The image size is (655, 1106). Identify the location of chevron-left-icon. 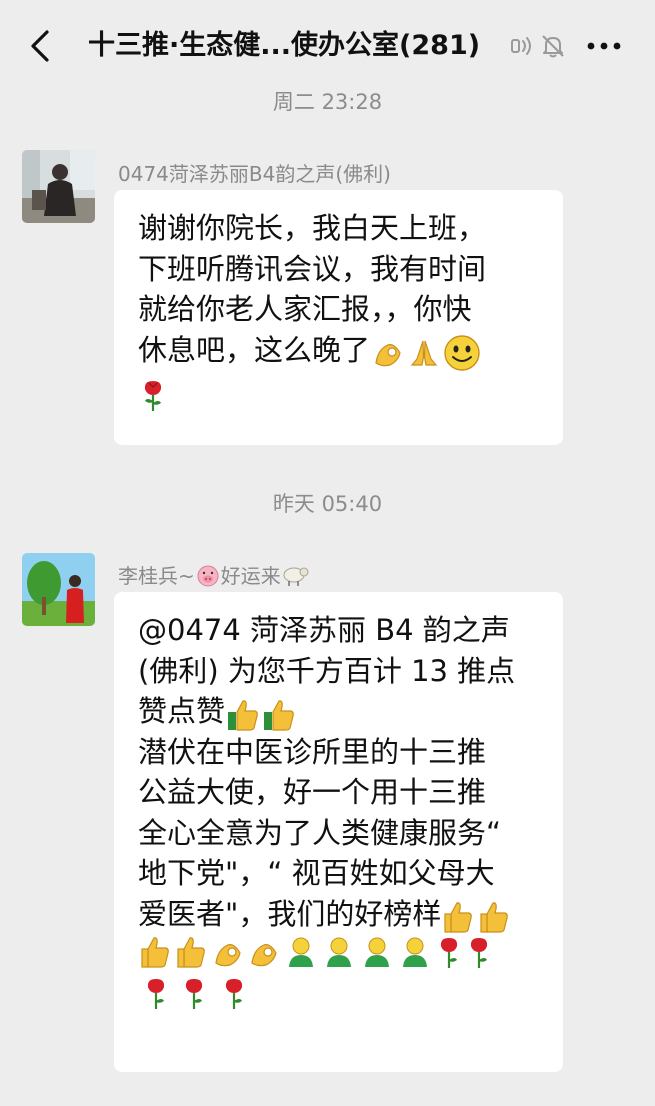
(40, 46).